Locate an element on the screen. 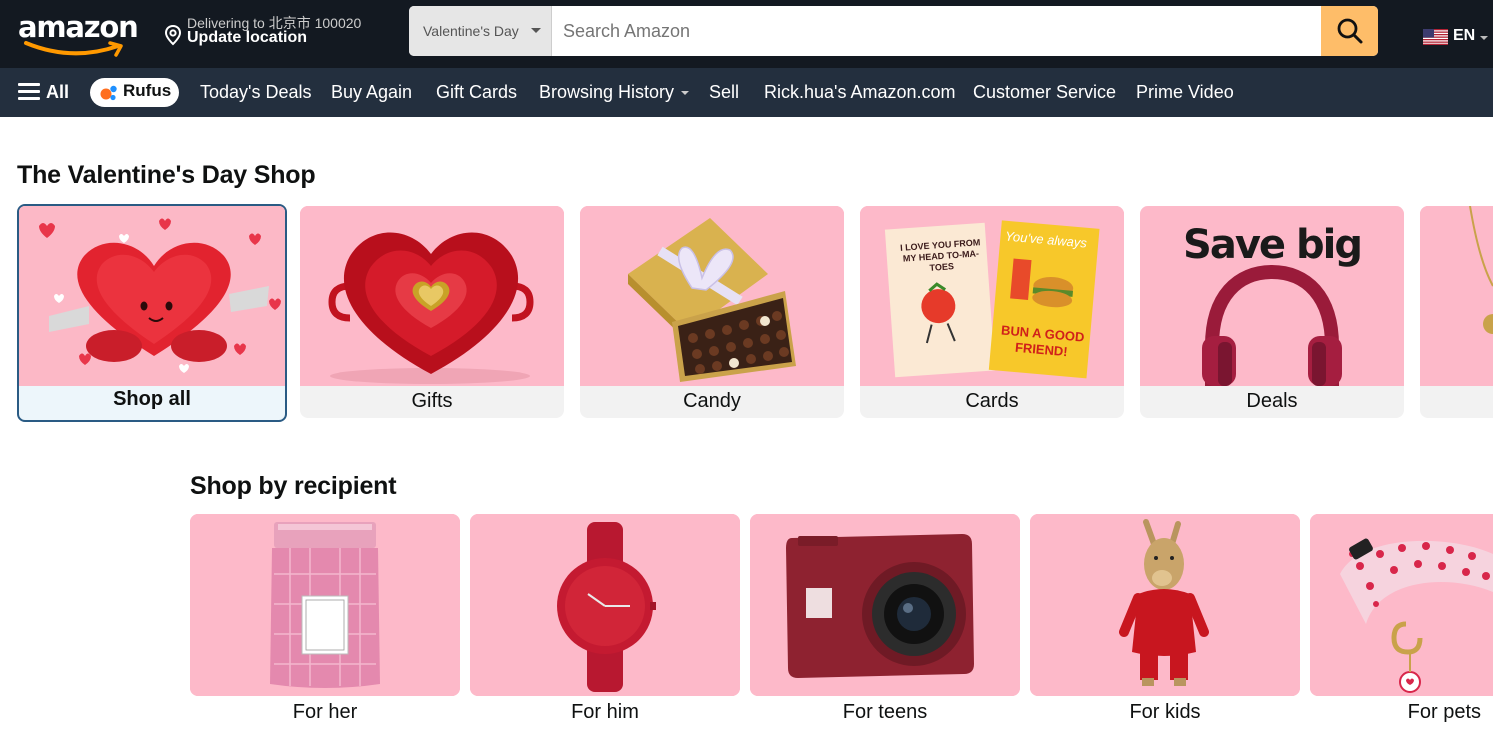  delivery-location: Delivering to 北京市 100020 Update location is located at coordinates (279, 32).